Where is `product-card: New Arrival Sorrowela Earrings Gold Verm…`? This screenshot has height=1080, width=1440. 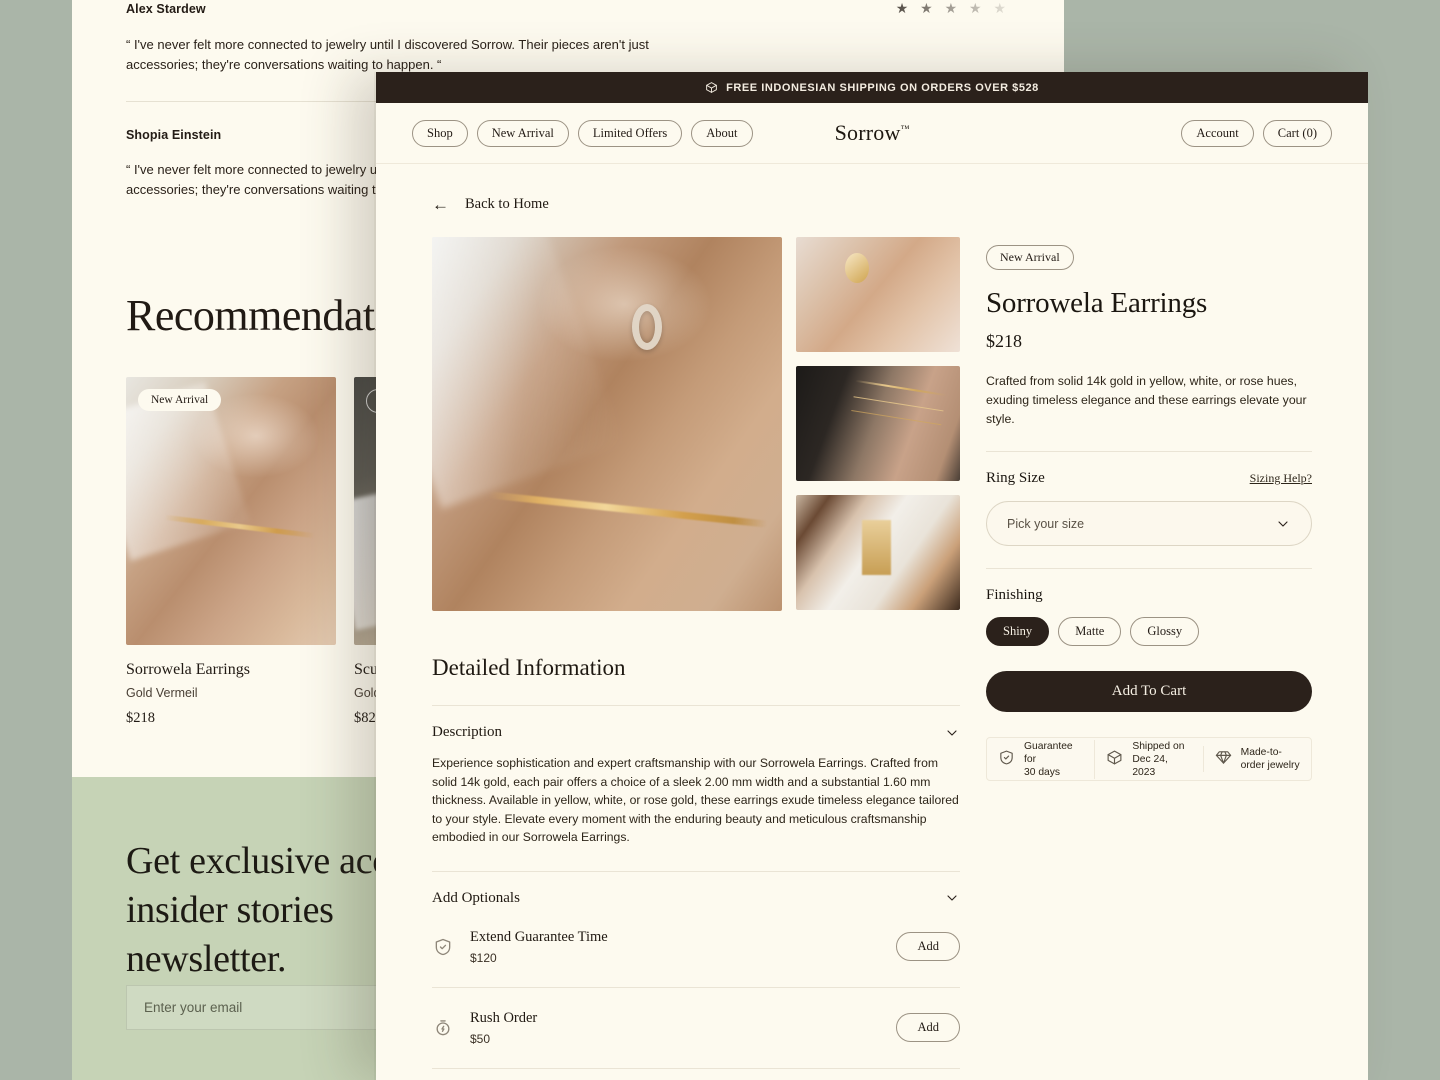 product-card: New Arrival Sorrowela Earrings Gold Verm… is located at coordinates (231, 552).